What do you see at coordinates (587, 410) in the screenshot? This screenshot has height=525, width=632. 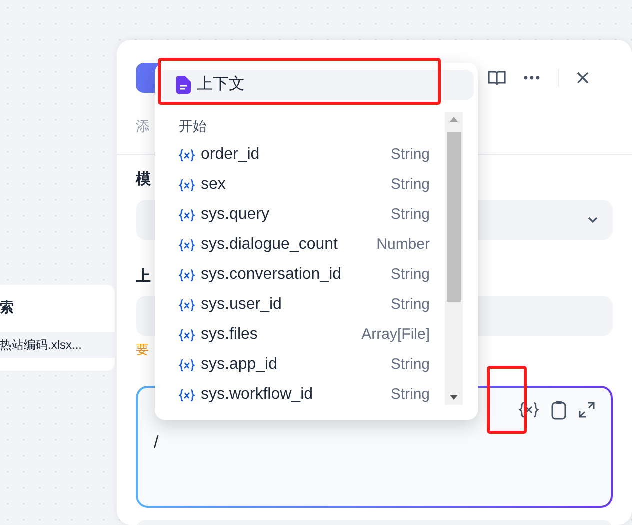 I see `expand-icon` at bounding box center [587, 410].